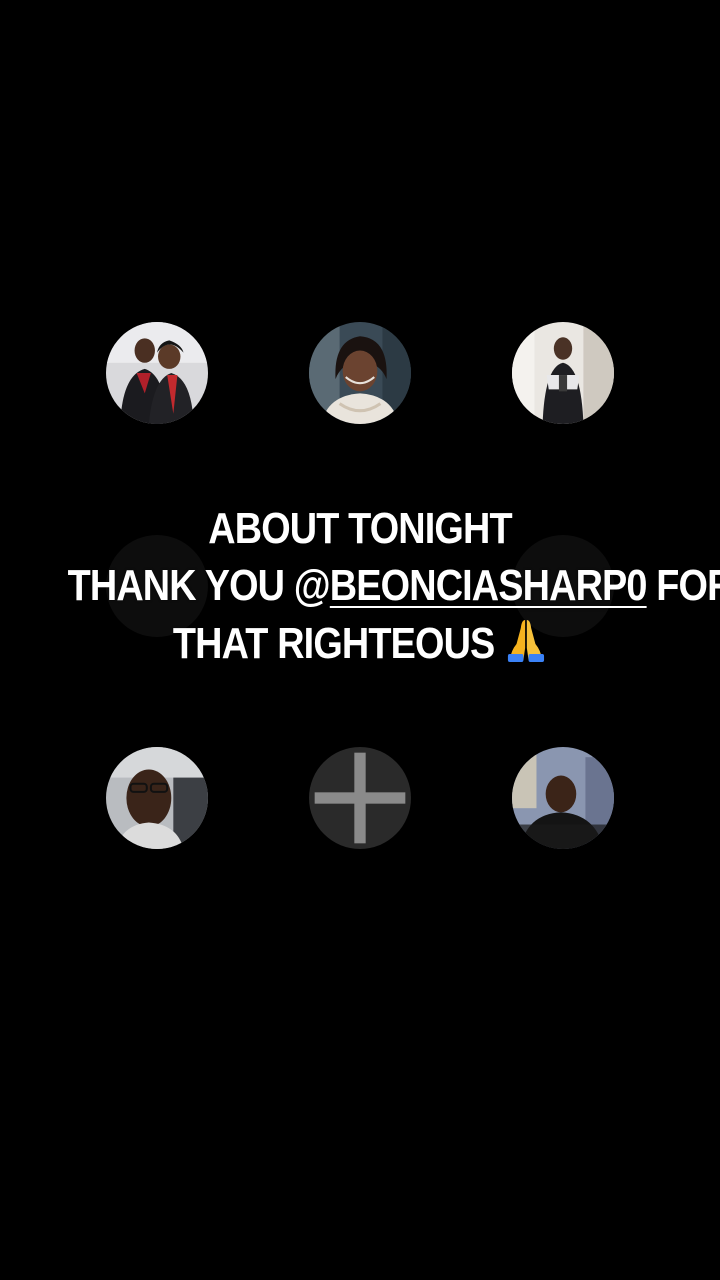  I want to click on caption-line-3: THAT RIGHTEOUS, so click(360, 643).